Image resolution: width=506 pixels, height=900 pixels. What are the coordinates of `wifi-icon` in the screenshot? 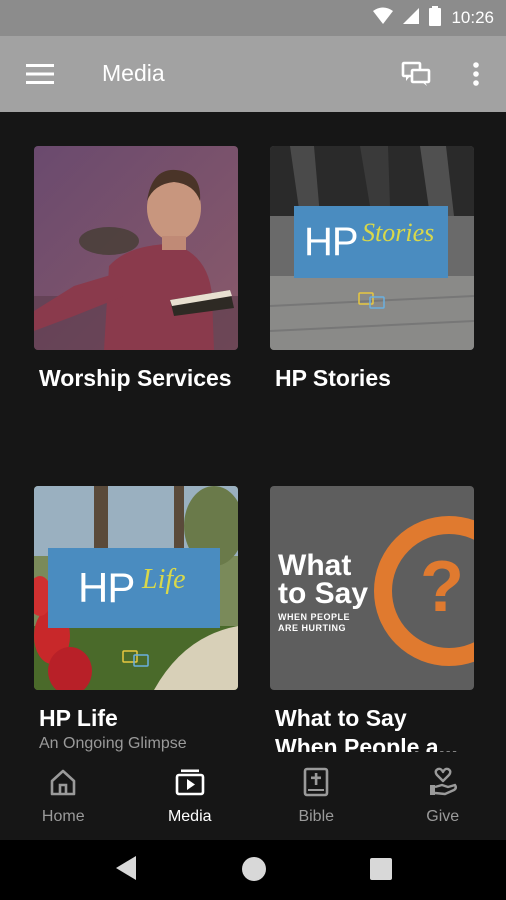 It's located at (383, 18).